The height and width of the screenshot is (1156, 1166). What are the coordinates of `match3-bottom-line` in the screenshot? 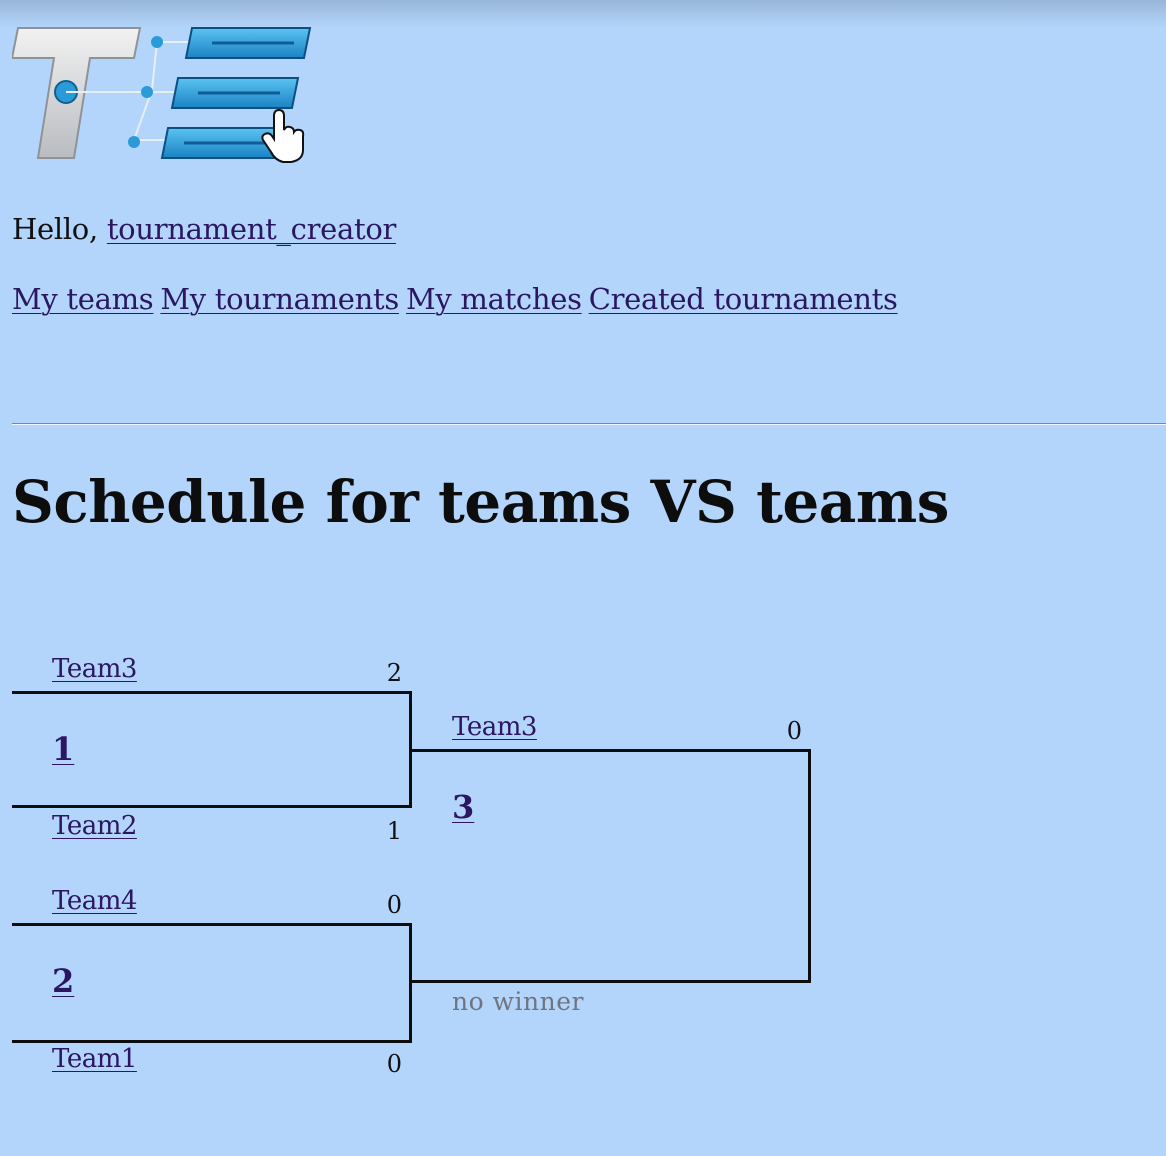 It's located at (610, 981).